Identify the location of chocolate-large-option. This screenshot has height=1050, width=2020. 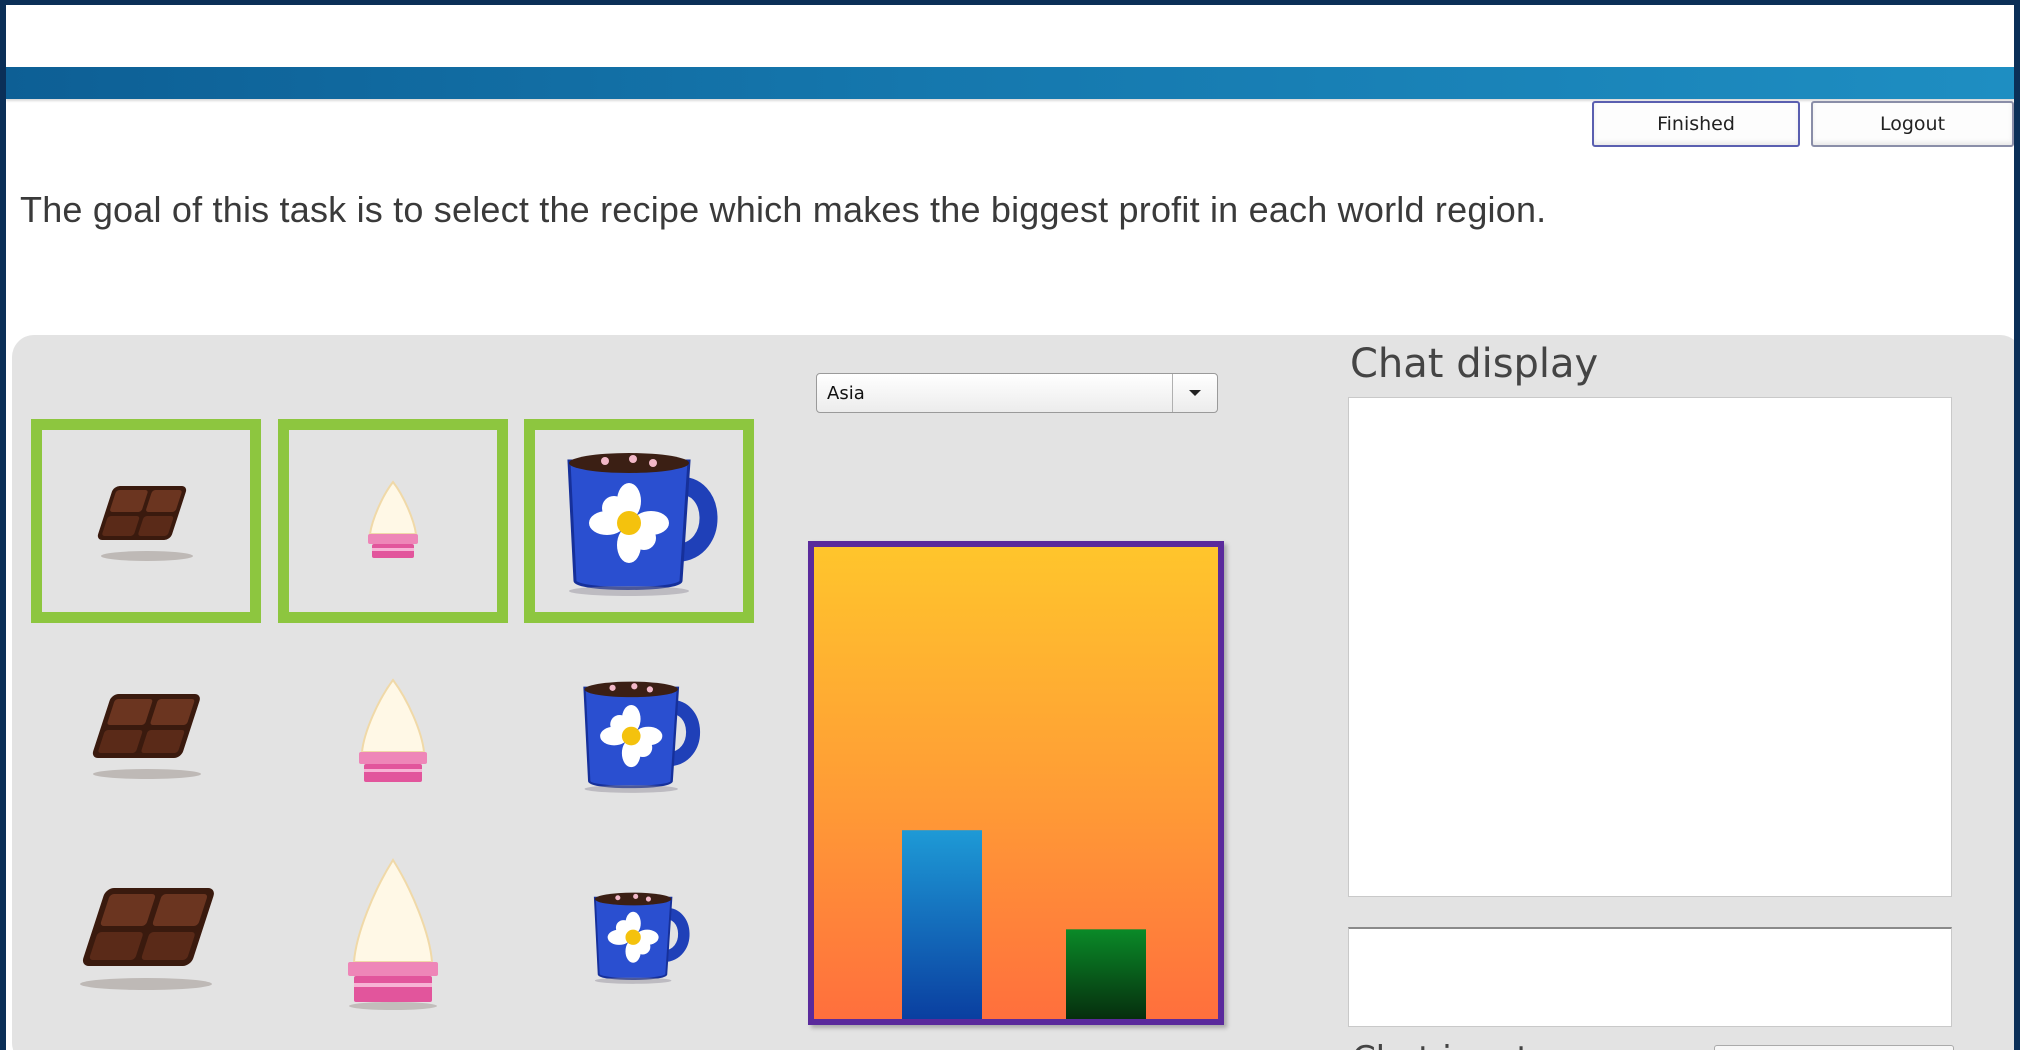
(146, 936).